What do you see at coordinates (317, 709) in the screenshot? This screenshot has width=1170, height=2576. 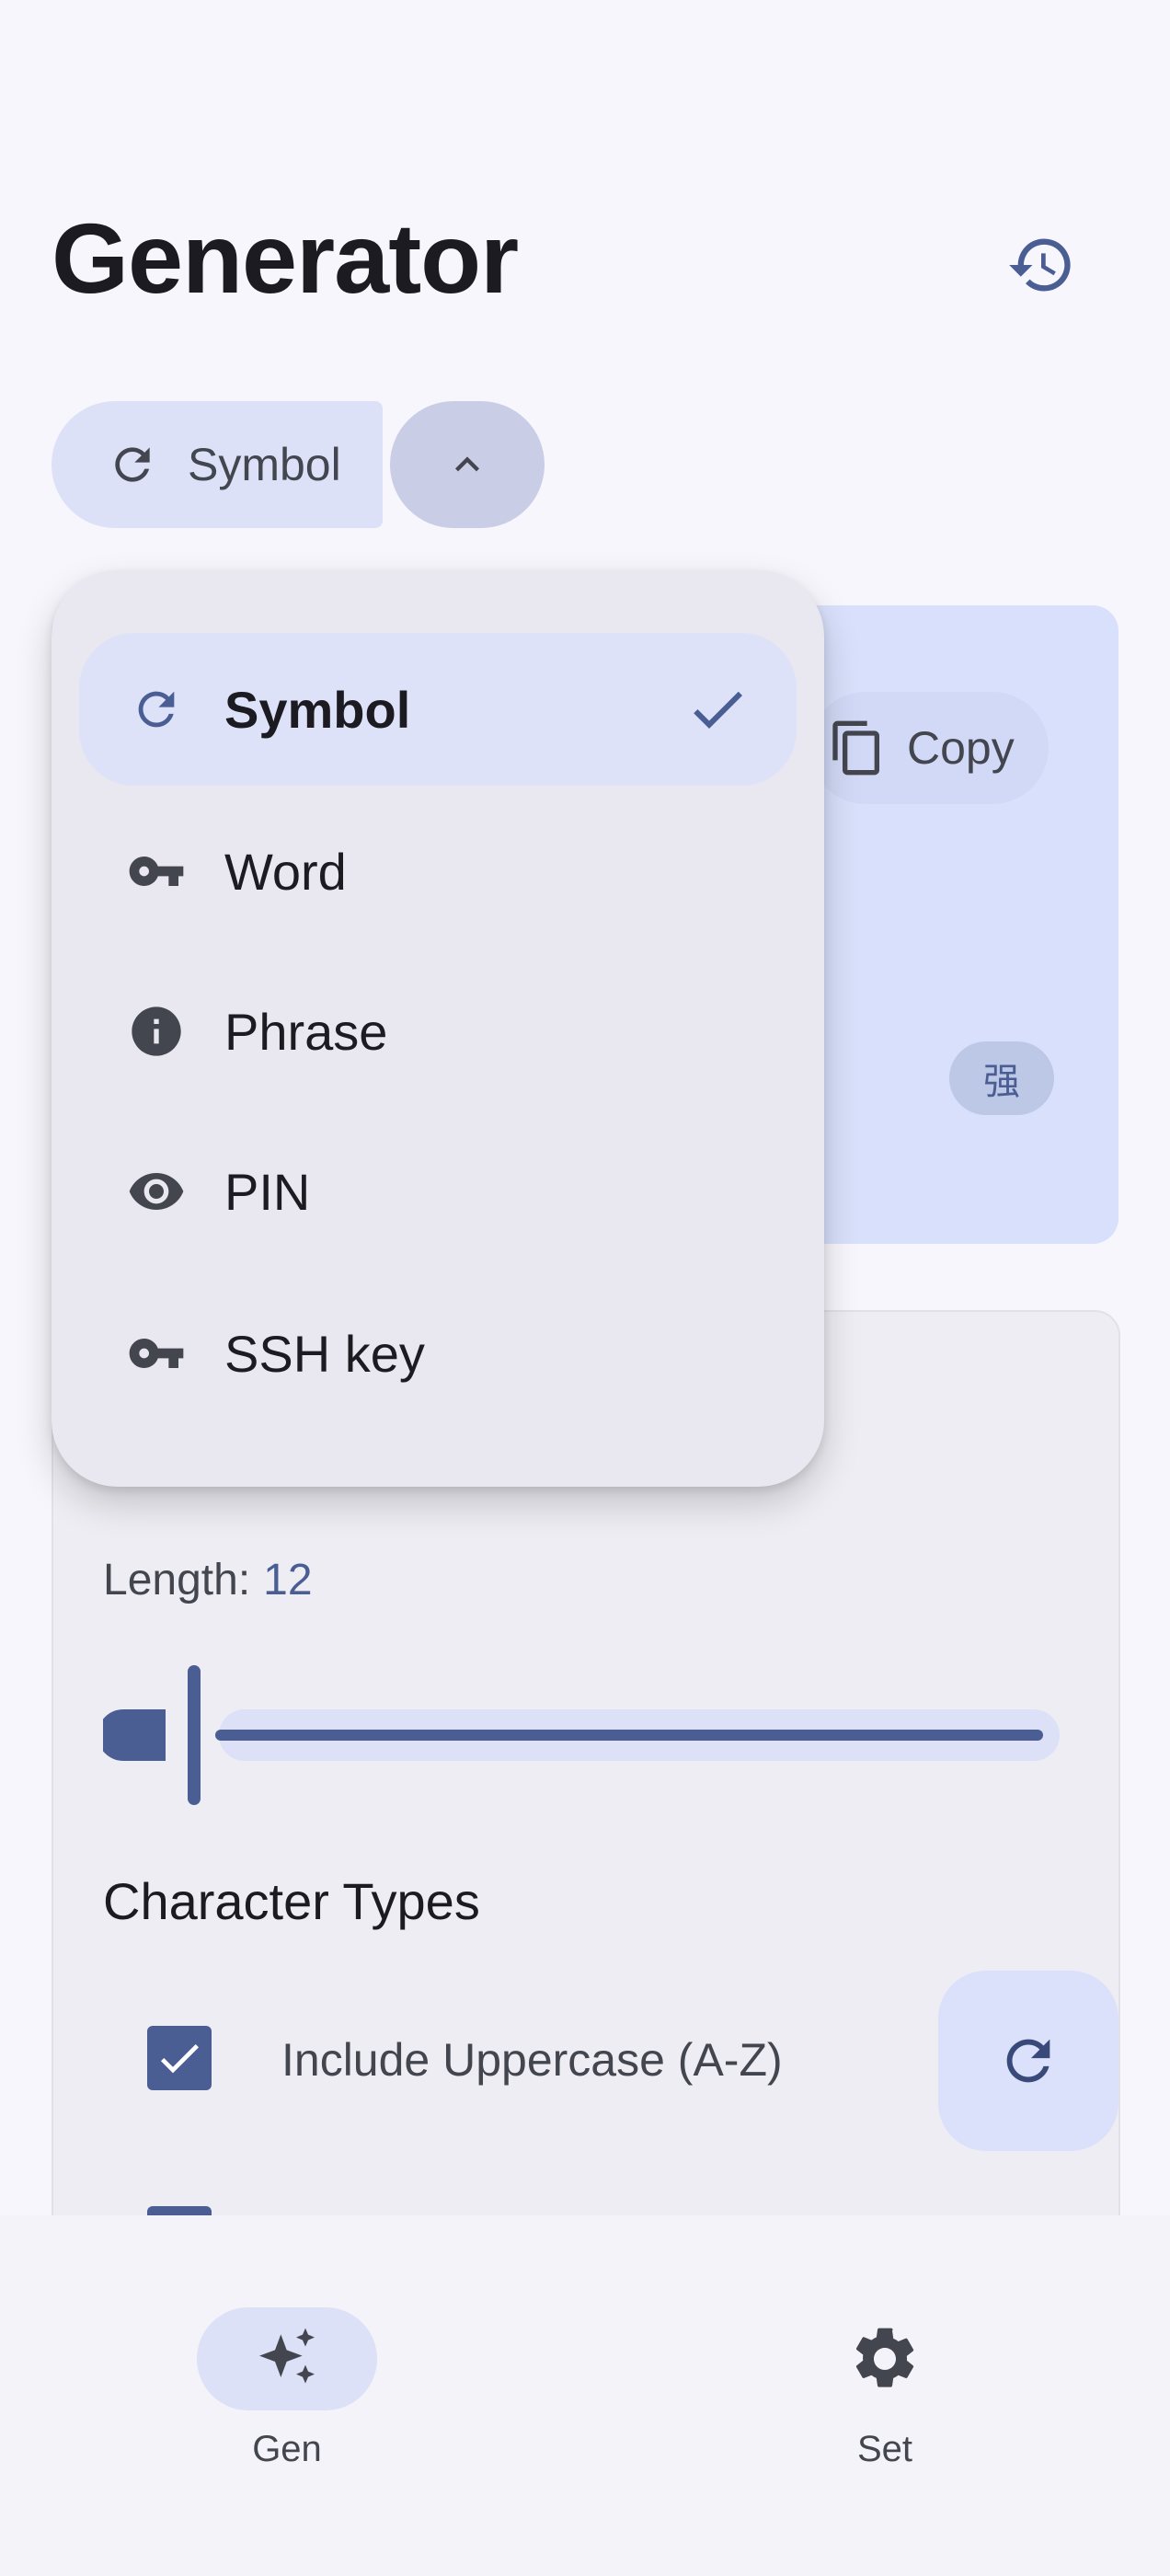 I see `menu-item-label: Symbol` at bounding box center [317, 709].